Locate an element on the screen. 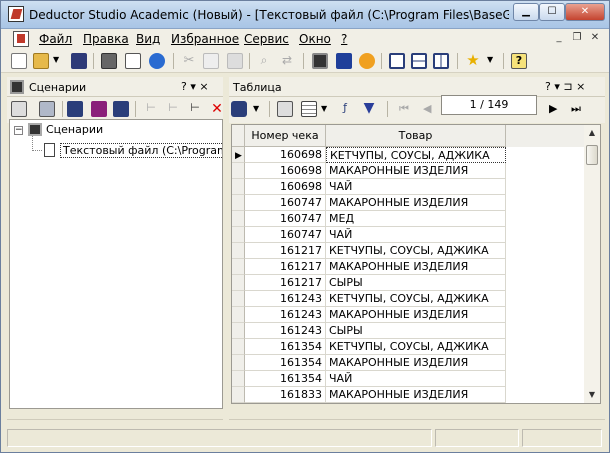  new-icon is located at coordinates (19, 61).